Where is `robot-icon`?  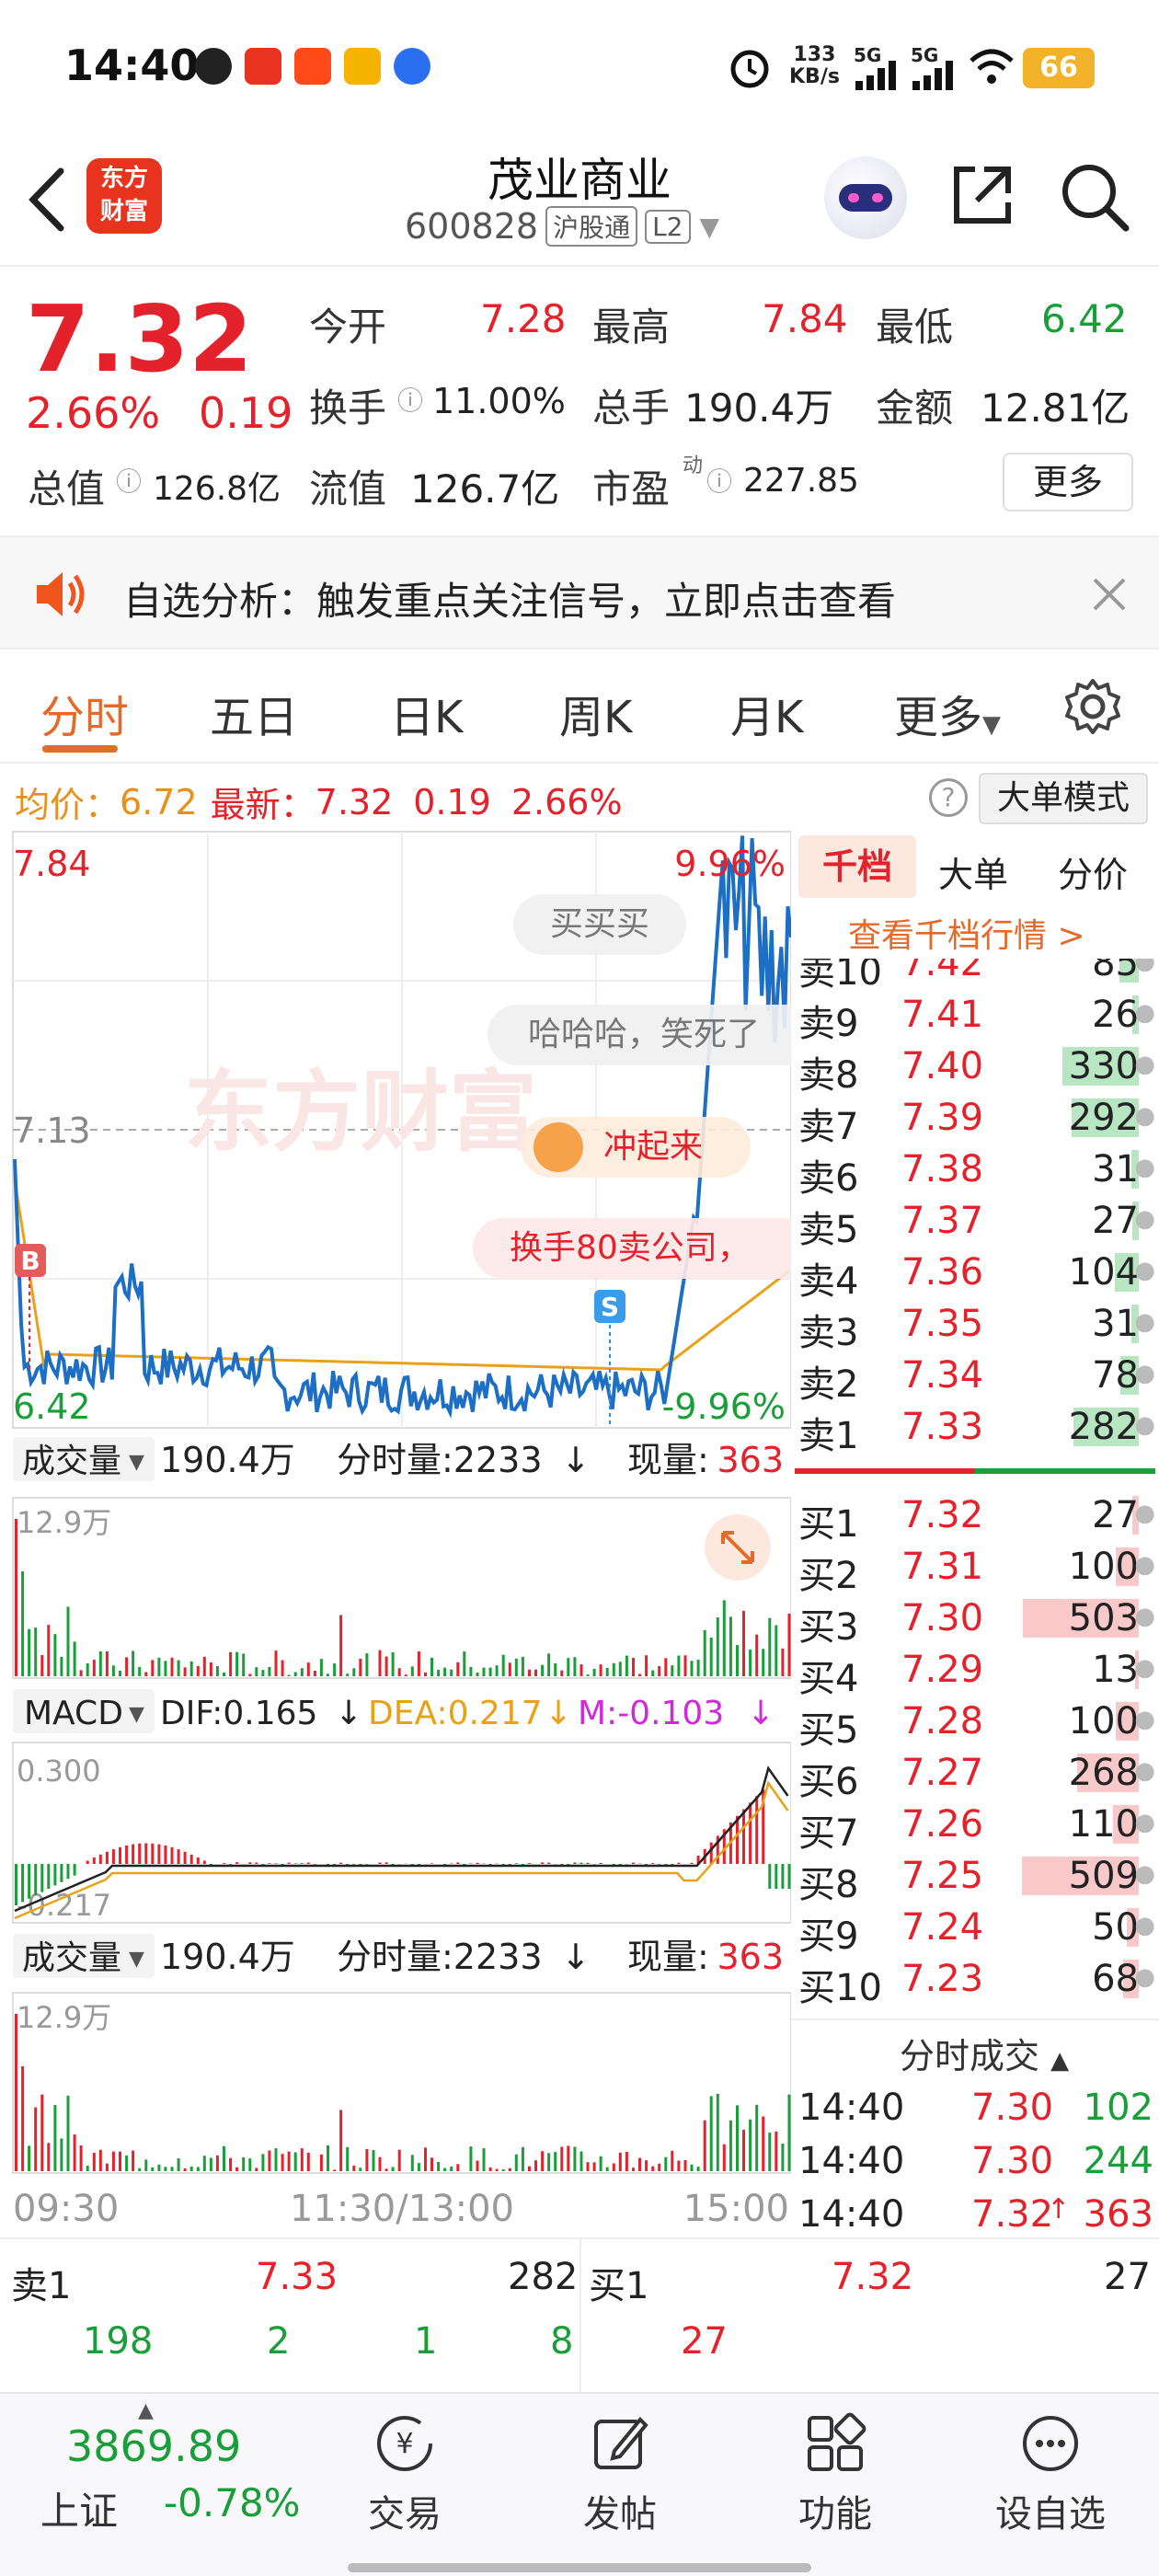
robot-icon is located at coordinates (865, 197).